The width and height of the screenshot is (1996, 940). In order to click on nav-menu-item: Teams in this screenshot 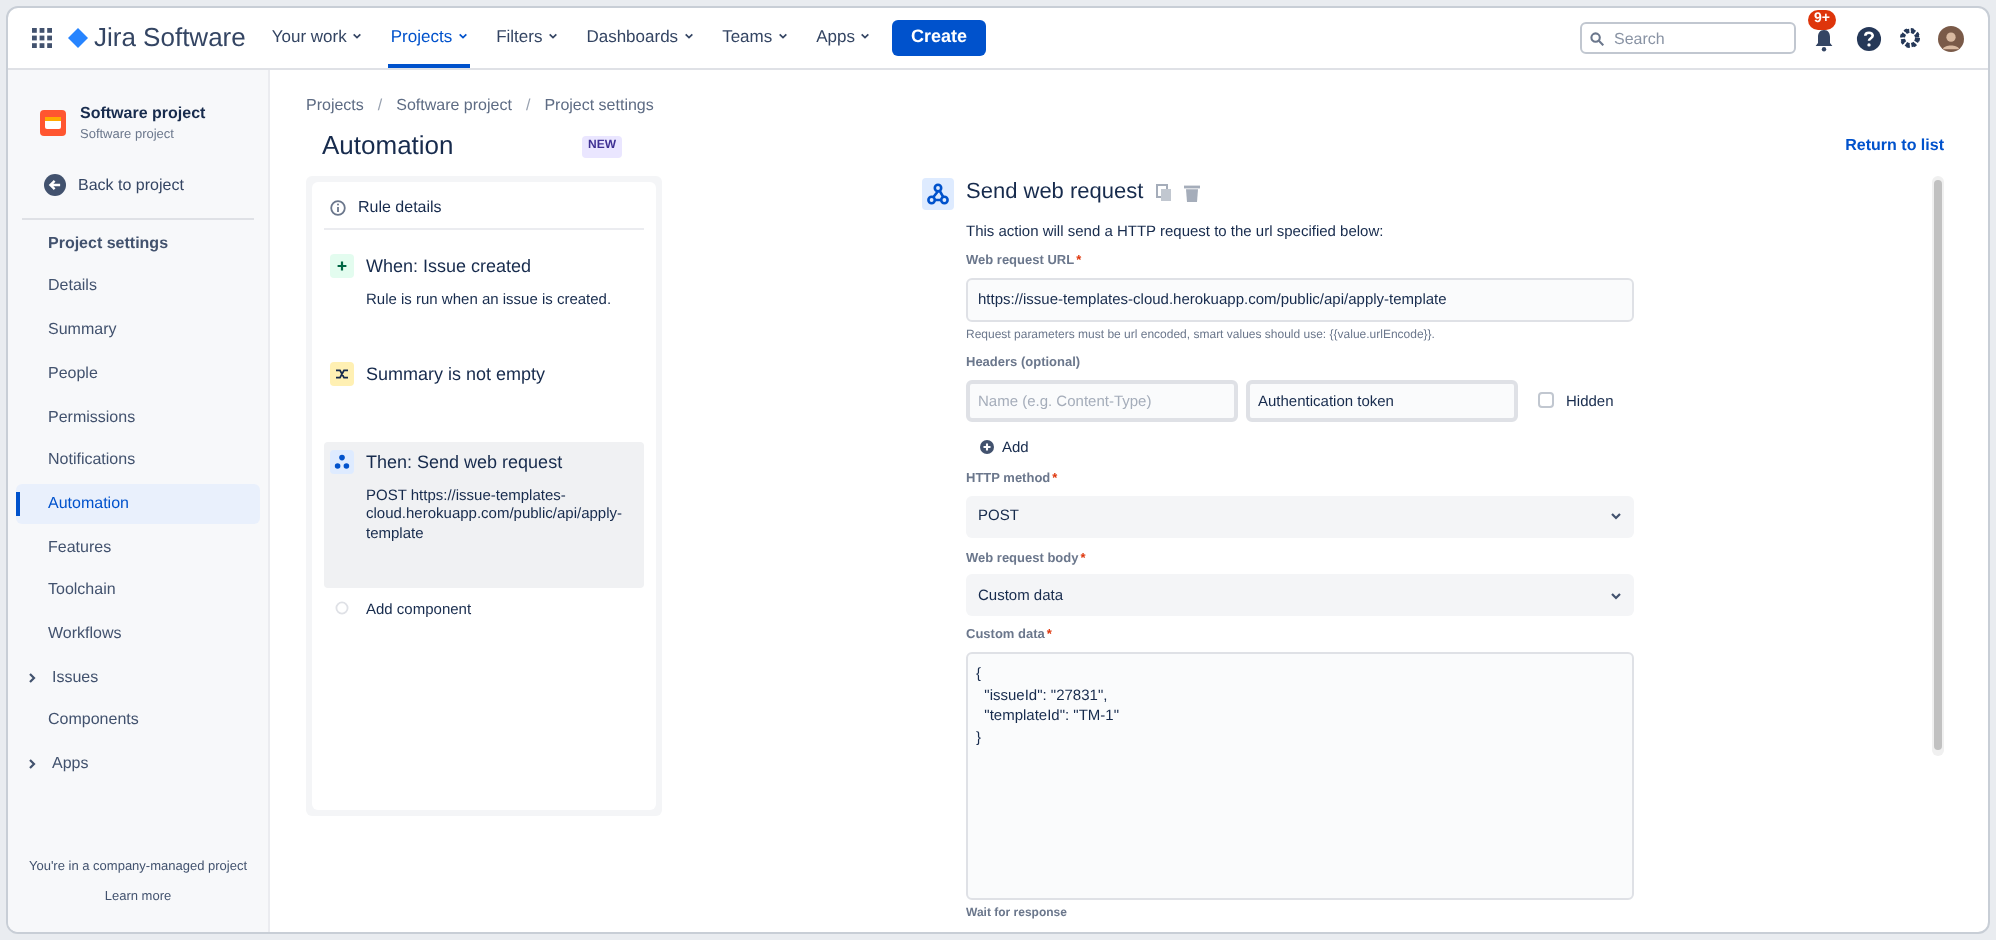, I will do `click(755, 38)`.